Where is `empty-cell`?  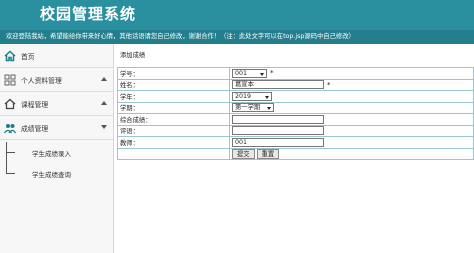 empty-cell is located at coordinates (173, 153).